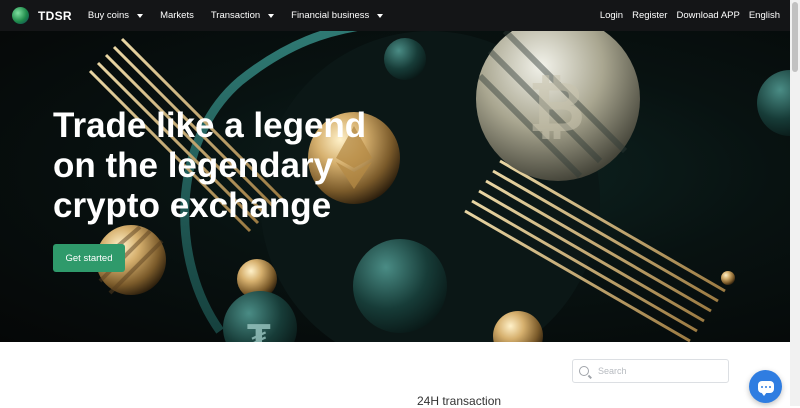 The width and height of the screenshot is (800, 408). I want to click on chat-icon, so click(765, 388).